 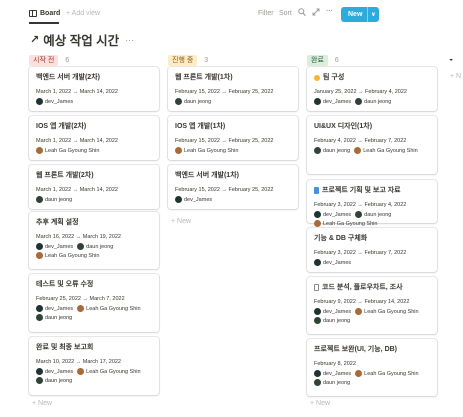 What do you see at coordinates (266, 13) in the screenshot?
I see `filter-button: Filter` at bounding box center [266, 13].